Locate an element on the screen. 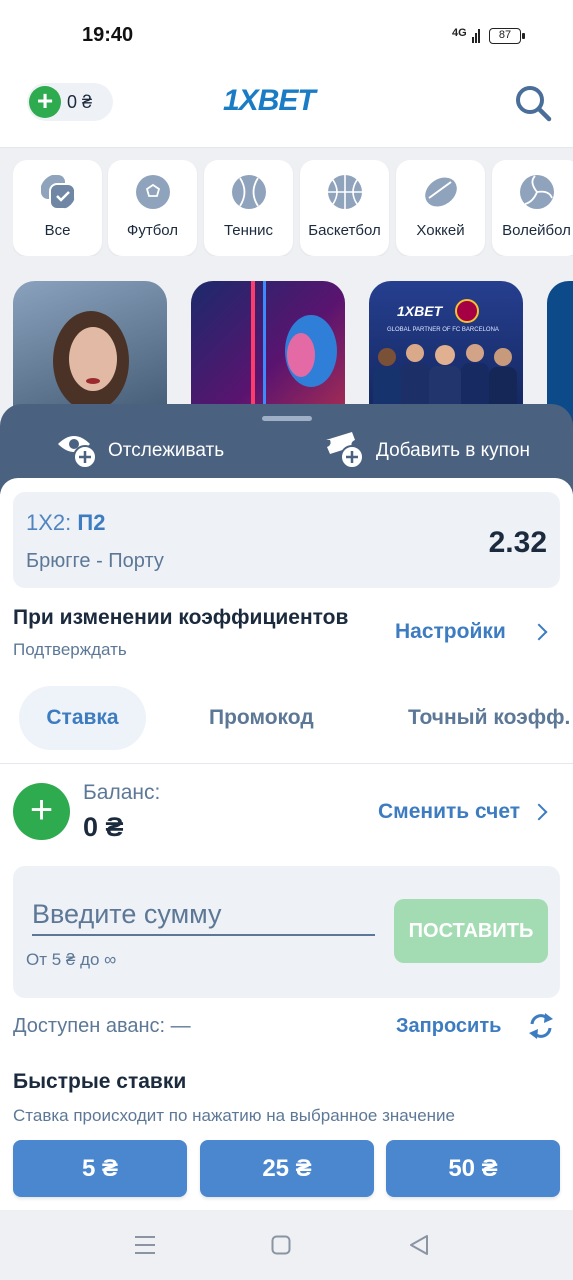  quick-bet-25: 25 ₴ is located at coordinates (287, 1168).